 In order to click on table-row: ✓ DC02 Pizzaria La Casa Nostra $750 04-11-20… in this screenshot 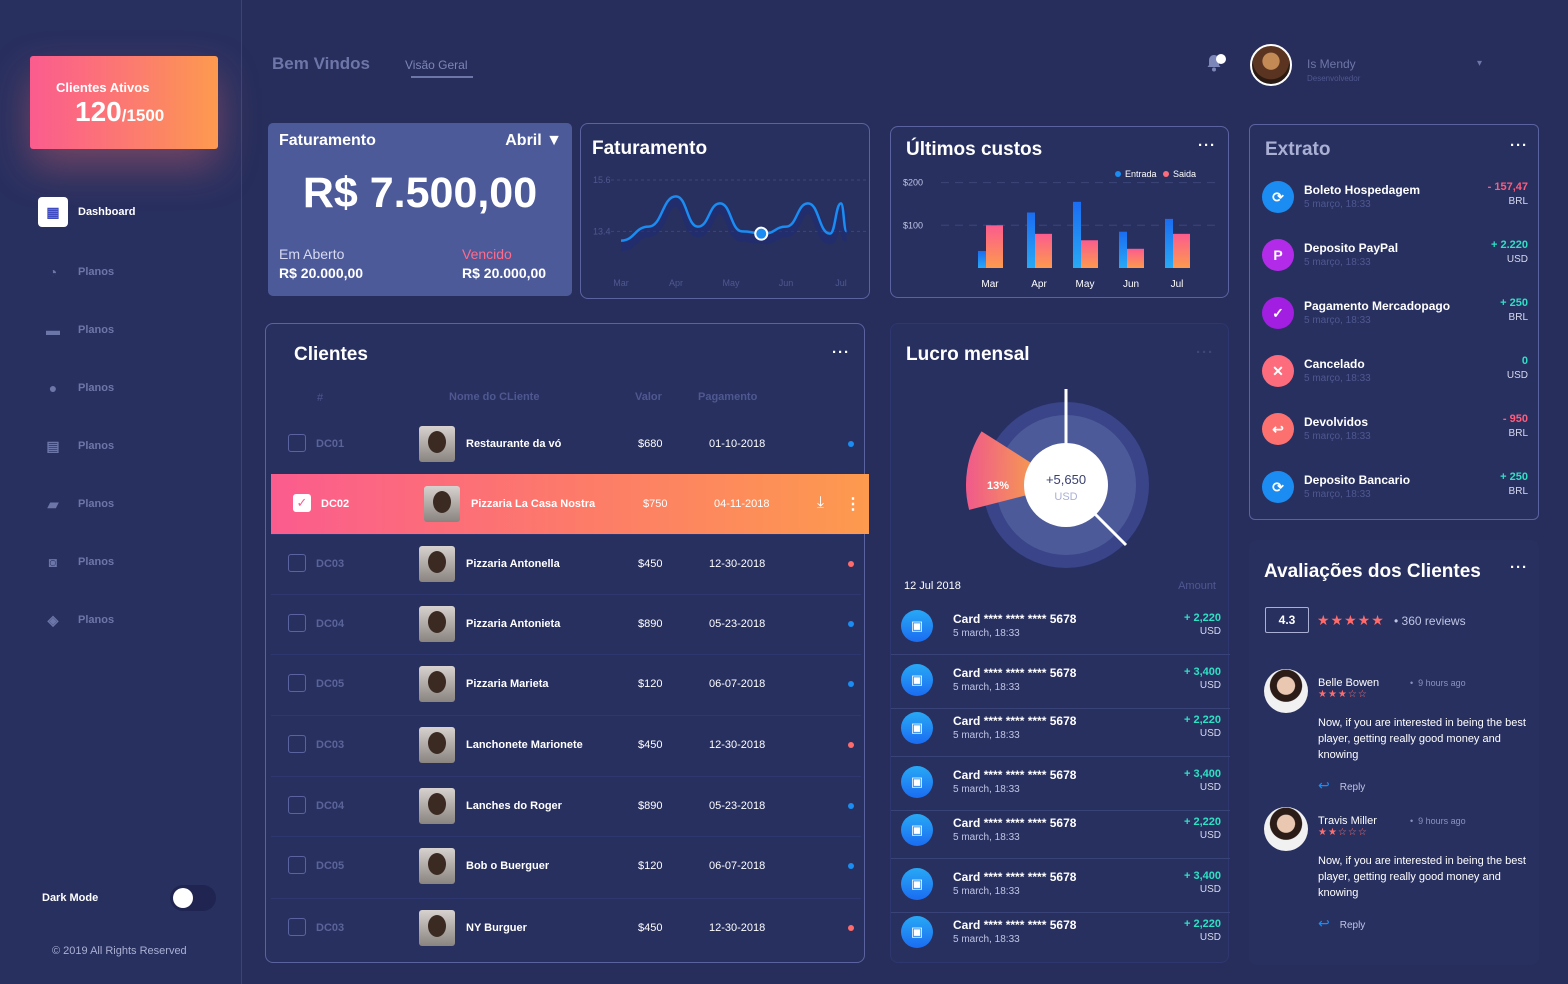, I will do `click(570, 504)`.